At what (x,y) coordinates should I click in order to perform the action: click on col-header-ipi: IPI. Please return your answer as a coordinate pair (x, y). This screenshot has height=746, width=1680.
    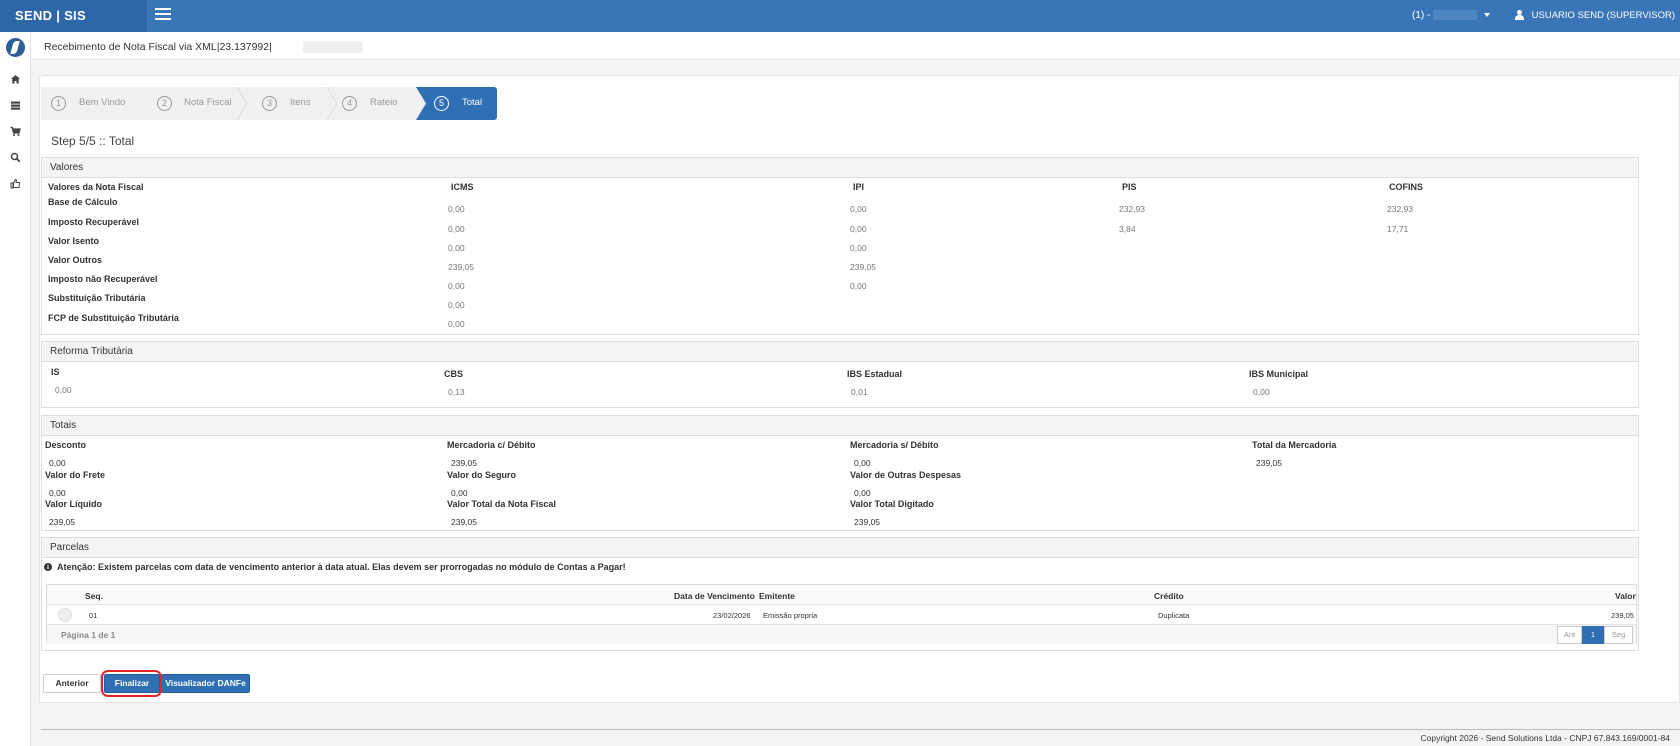
    Looking at the image, I should click on (859, 187).